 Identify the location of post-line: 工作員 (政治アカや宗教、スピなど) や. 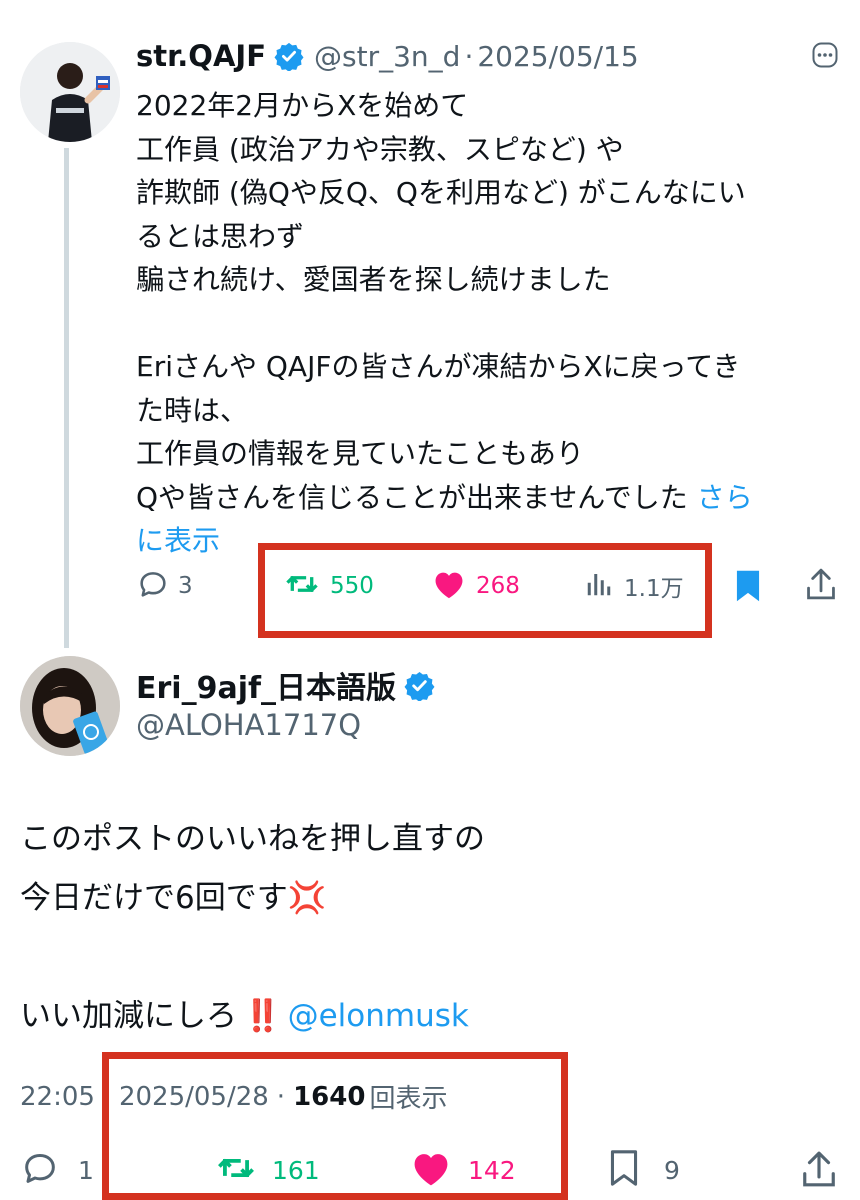
(380, 149).